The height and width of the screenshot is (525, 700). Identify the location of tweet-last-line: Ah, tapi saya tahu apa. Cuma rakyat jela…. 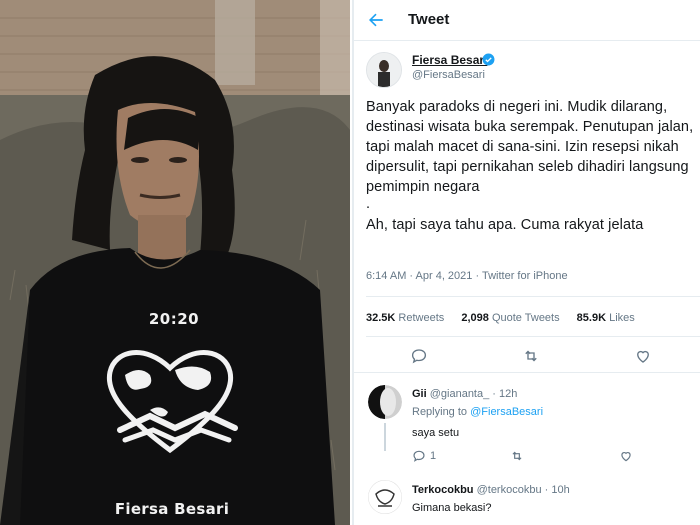
(505, 225).